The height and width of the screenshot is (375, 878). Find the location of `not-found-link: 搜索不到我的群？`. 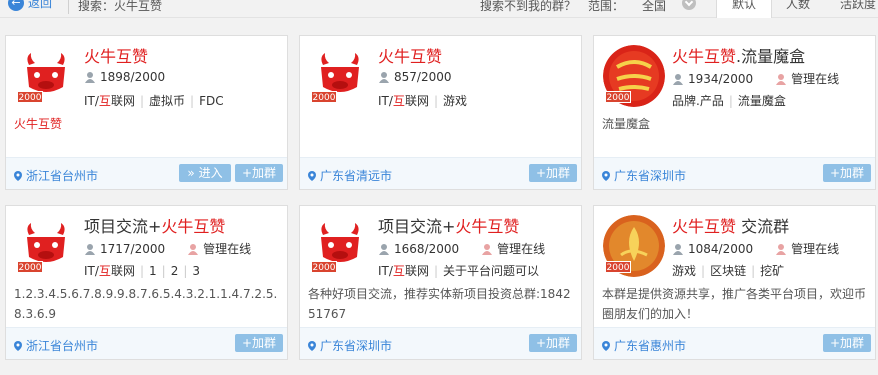

not-found-link: 搜索不到我的群？ is located at coordinates (528, 7).